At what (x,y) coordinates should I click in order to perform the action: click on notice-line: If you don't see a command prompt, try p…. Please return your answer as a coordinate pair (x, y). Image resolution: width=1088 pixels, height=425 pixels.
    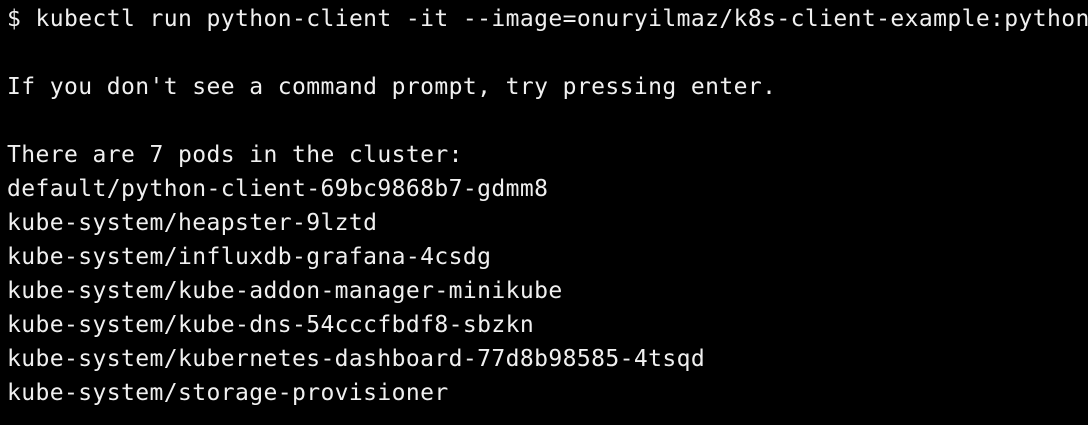
    Looking at the image, I should click on (392, 87).